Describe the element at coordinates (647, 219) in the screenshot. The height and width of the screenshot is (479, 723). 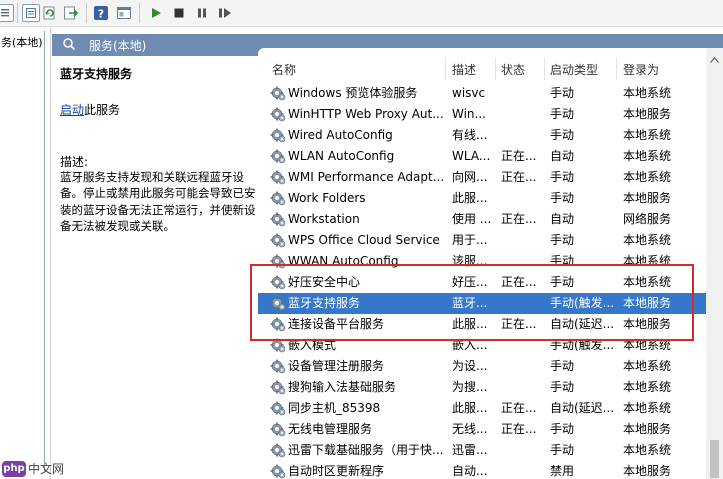
I see `service-logon-as: 网络服务` at that location.